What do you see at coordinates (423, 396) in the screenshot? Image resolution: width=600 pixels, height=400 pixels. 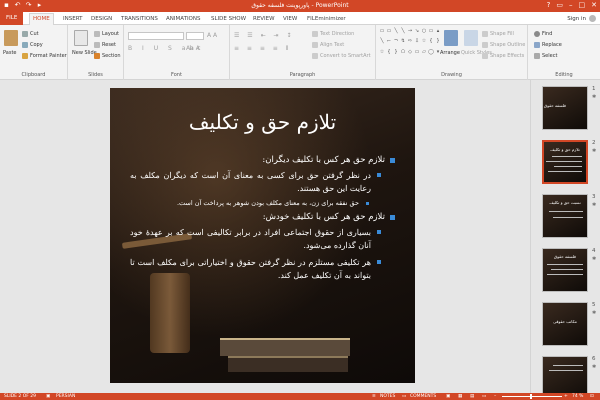 I see `comments-button: COMMENTS` at bounding box center [423, 396].